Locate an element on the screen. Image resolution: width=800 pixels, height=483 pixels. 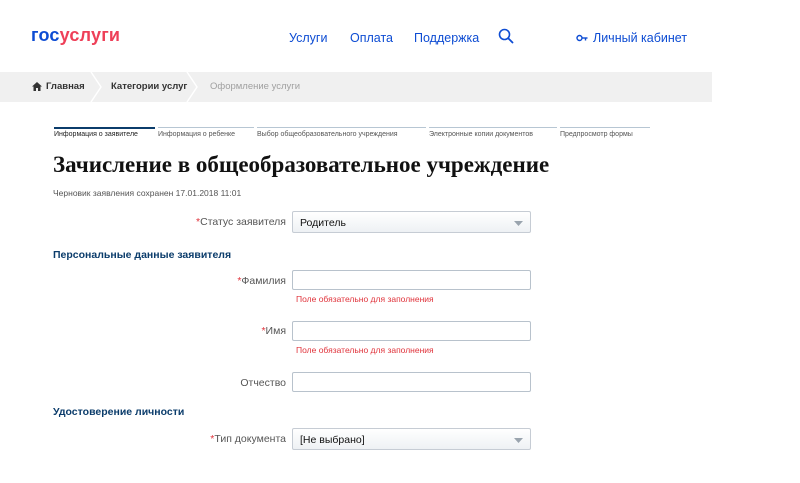
breadcrumb-current: Оформление услуги is located at coordinates (255, 86).